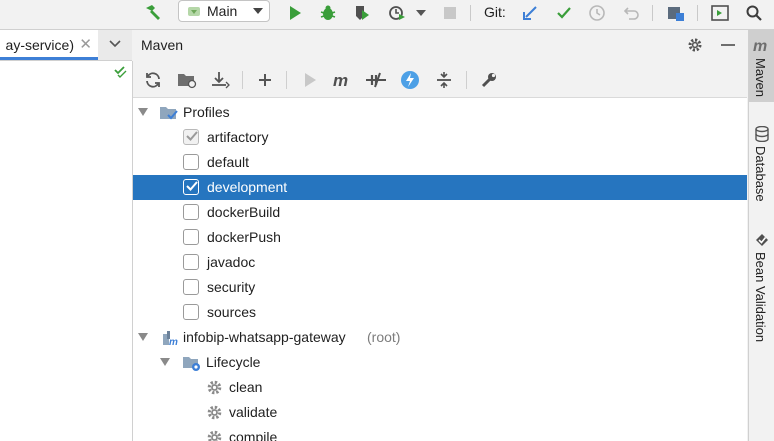 The width and height of the screenshot is (774, 441). Describe the element at coordinates (754, 13) in the screenshot. I see `search-icon` at that location.